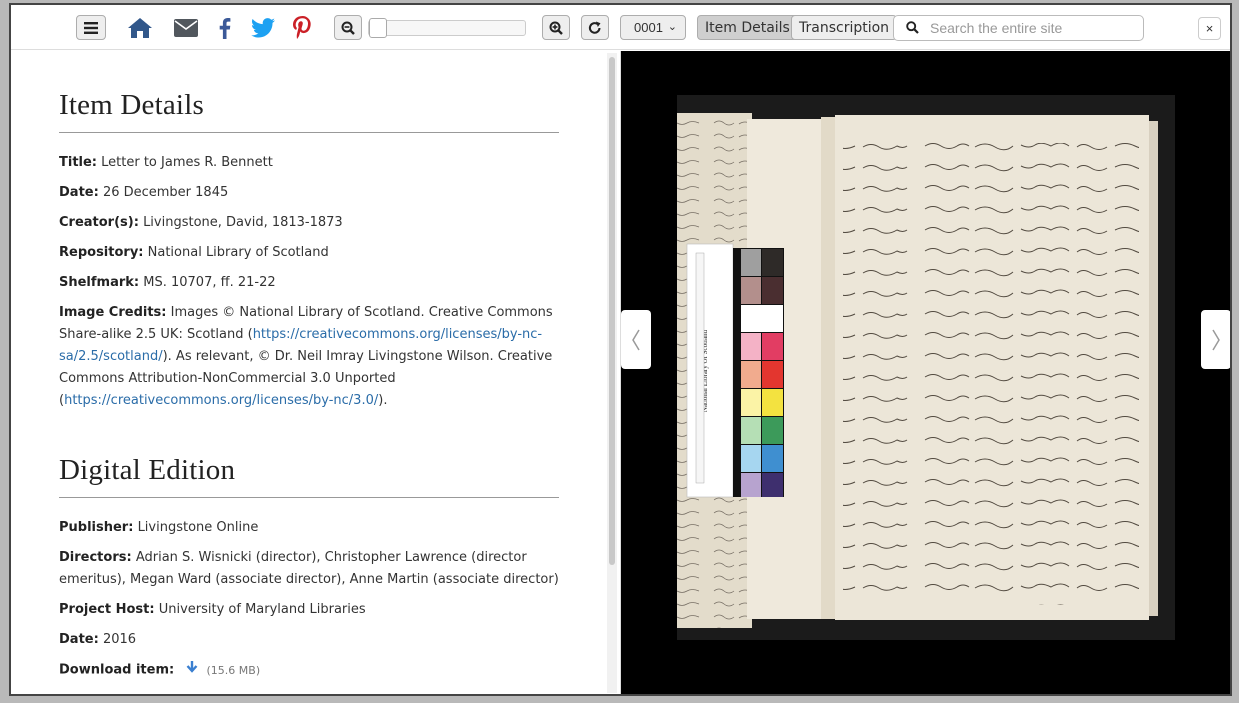 The image size is (1239, 703). I want to click on image-credits-text: )., so click(383, 400).